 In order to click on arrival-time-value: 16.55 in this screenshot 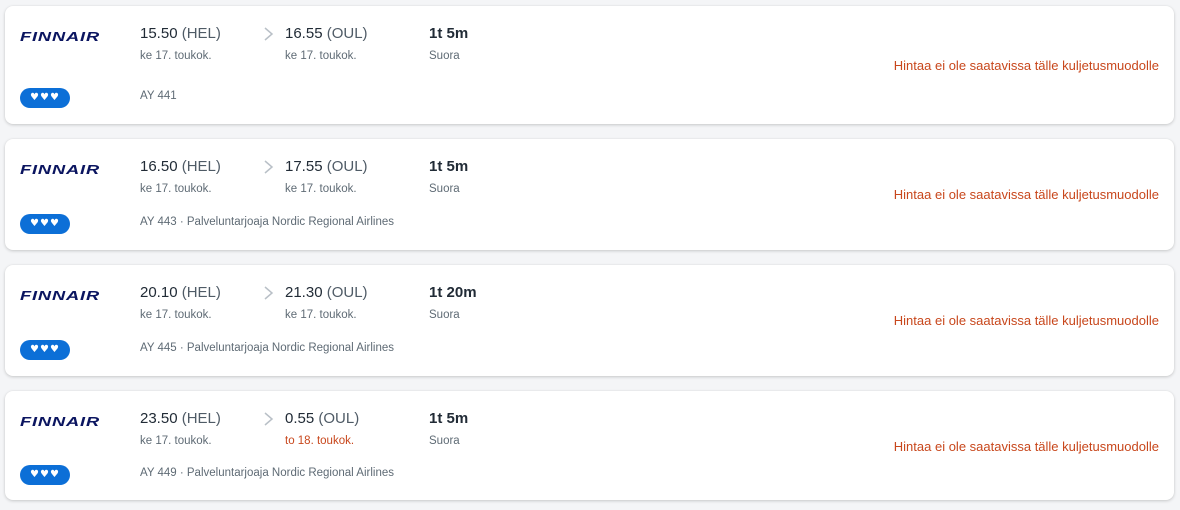, I will do `click(304, 33)`.